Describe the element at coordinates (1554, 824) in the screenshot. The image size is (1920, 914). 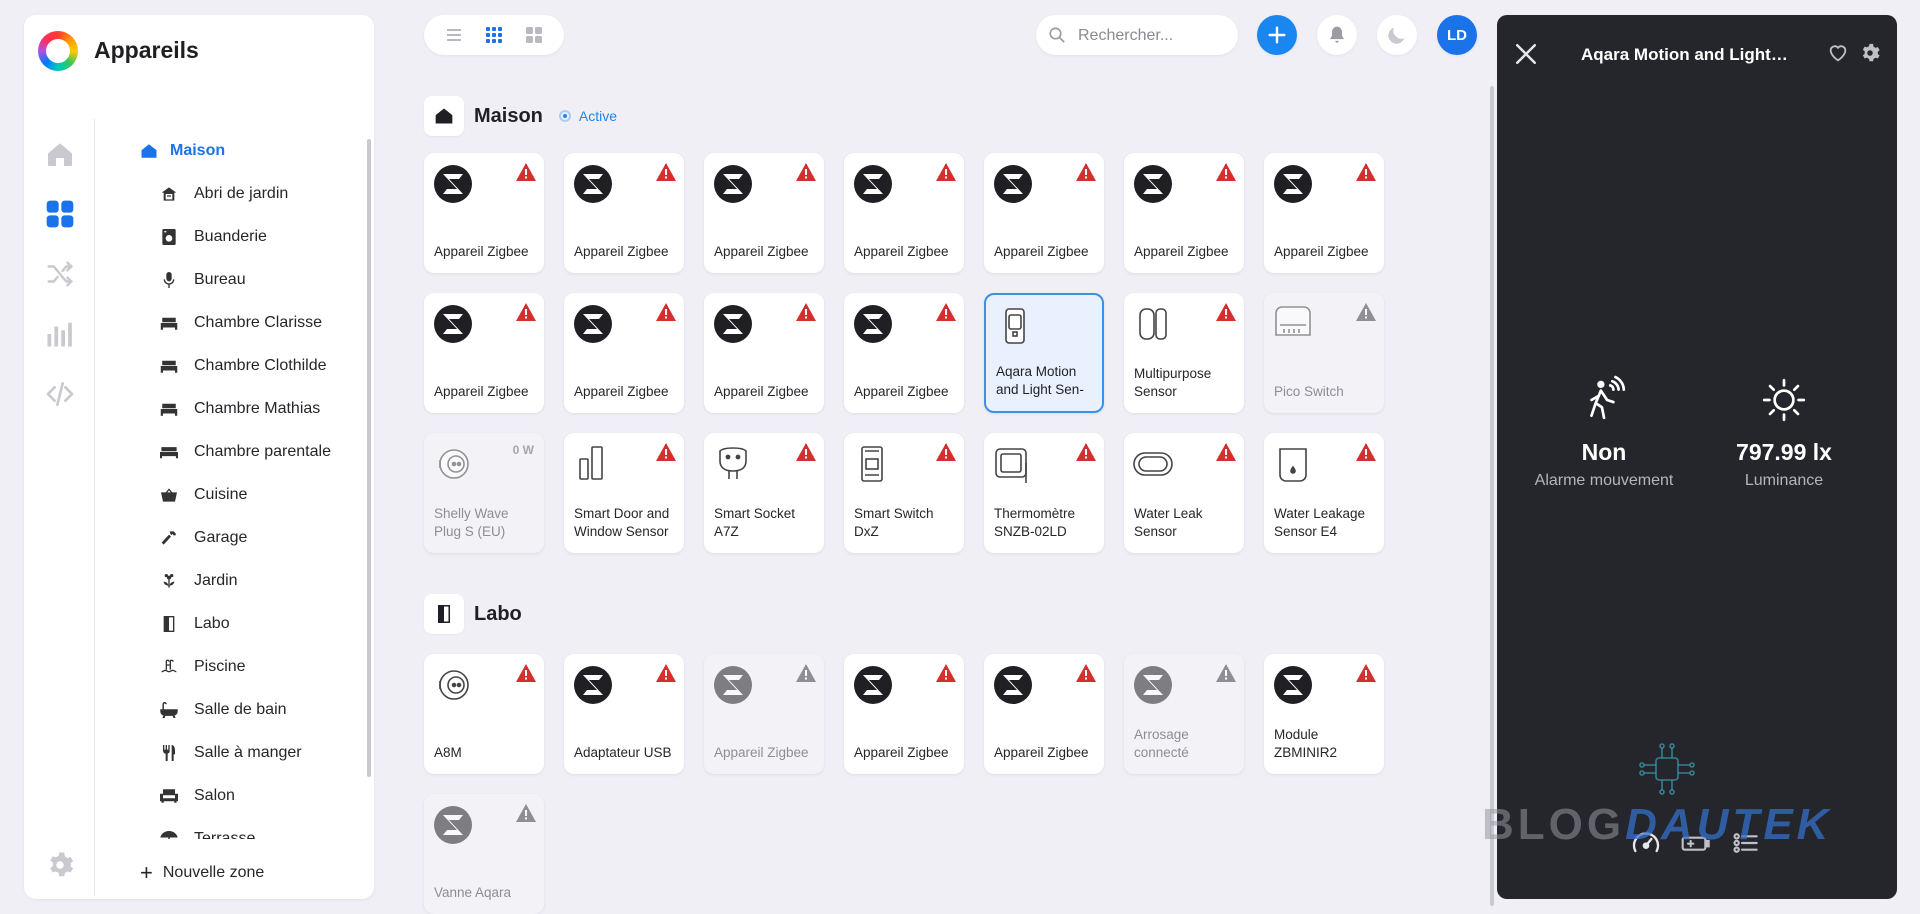
I see `watermark-part1: BLOG` at that location.